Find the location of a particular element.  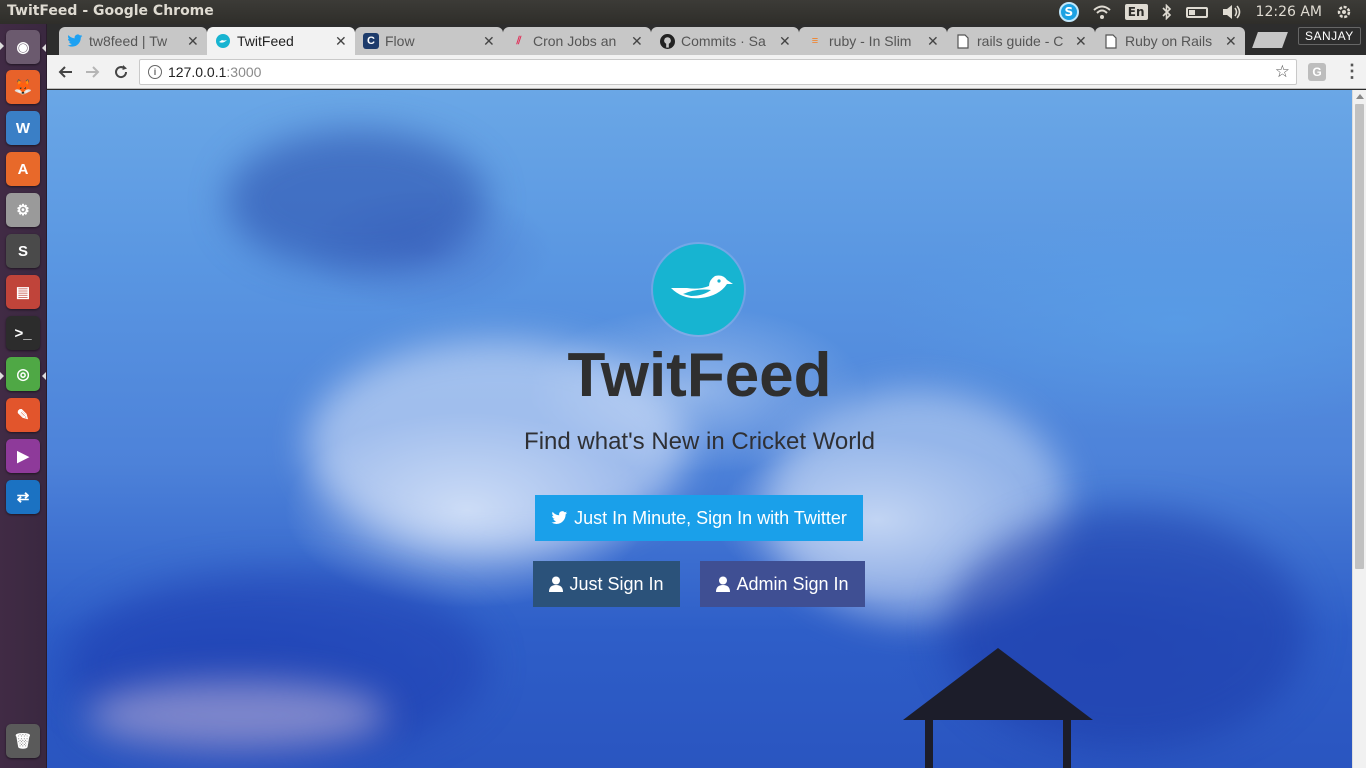

system-settings-icon: ⚙ is located at coordinates (23, 210).